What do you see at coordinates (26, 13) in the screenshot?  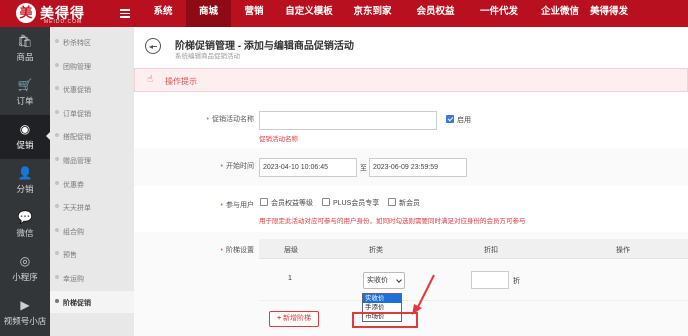 I see `brand-mark-icon: 美` at bounding box center [26, 13].